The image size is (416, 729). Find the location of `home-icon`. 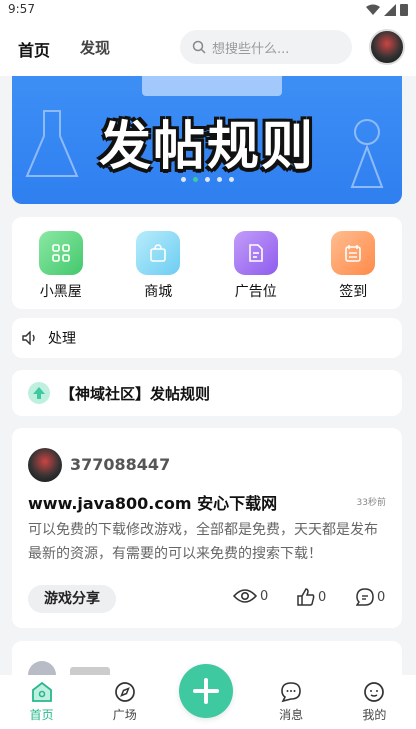

home-icon is located at coordinates (41, 691).